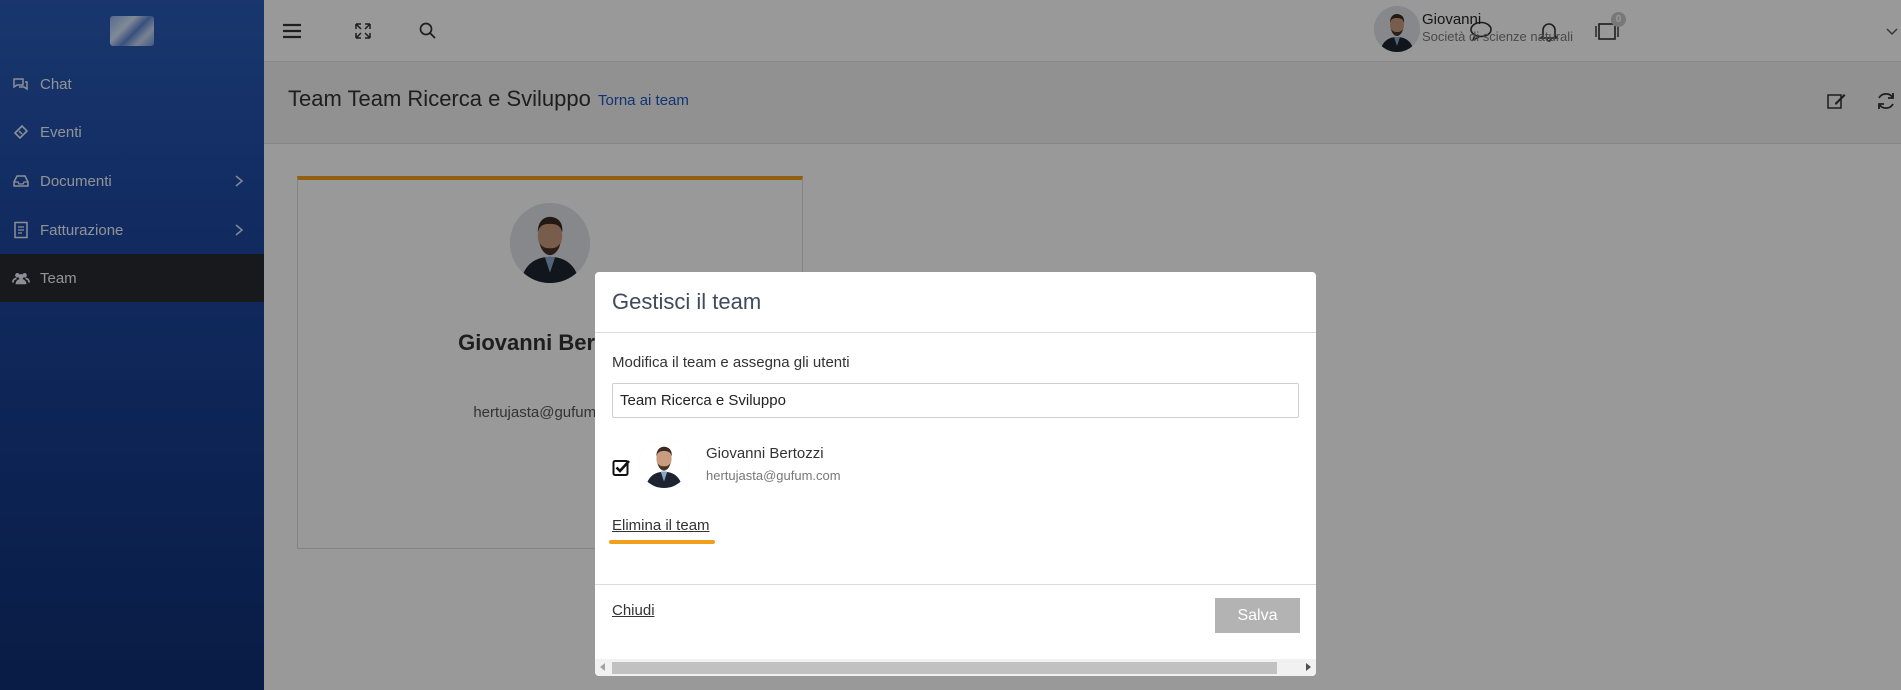 This screenshot has width=1901, height=690. Describe the element at coordinates (622, 468) in the screenshot. I see `member-checkbox` at that location.